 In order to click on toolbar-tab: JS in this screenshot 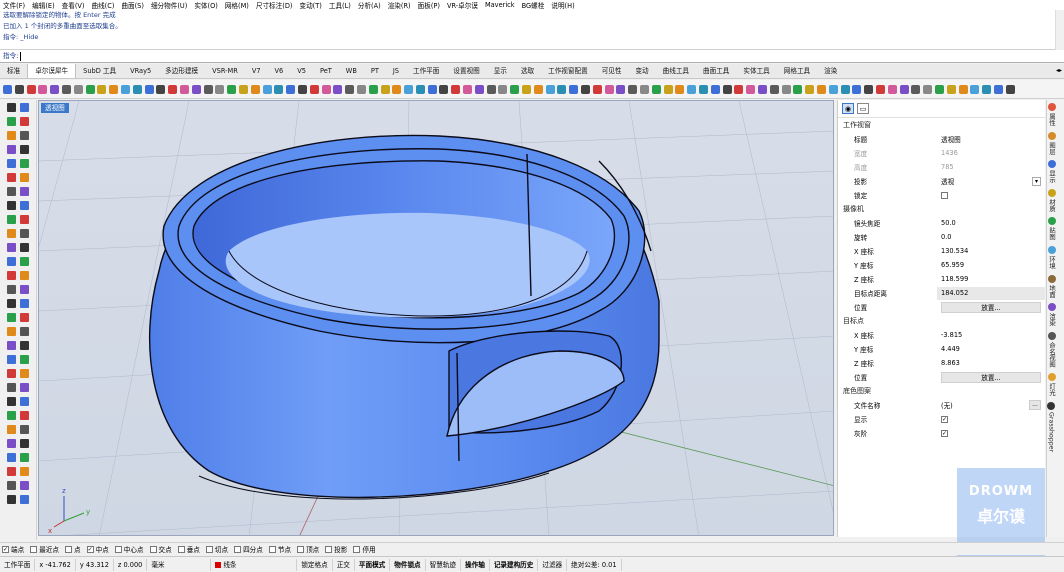, I will do `click(396, 71)`.